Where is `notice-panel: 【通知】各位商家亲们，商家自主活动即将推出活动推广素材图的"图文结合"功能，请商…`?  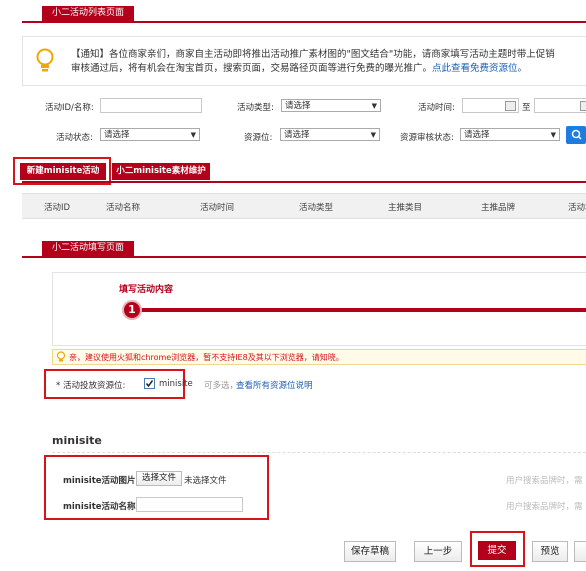
notice-panel: 【通知】各位商家亲们，商家自主活动即将推出活动推广素材图的"图文结合"功能，请商… is located at coordinates (304, 61).